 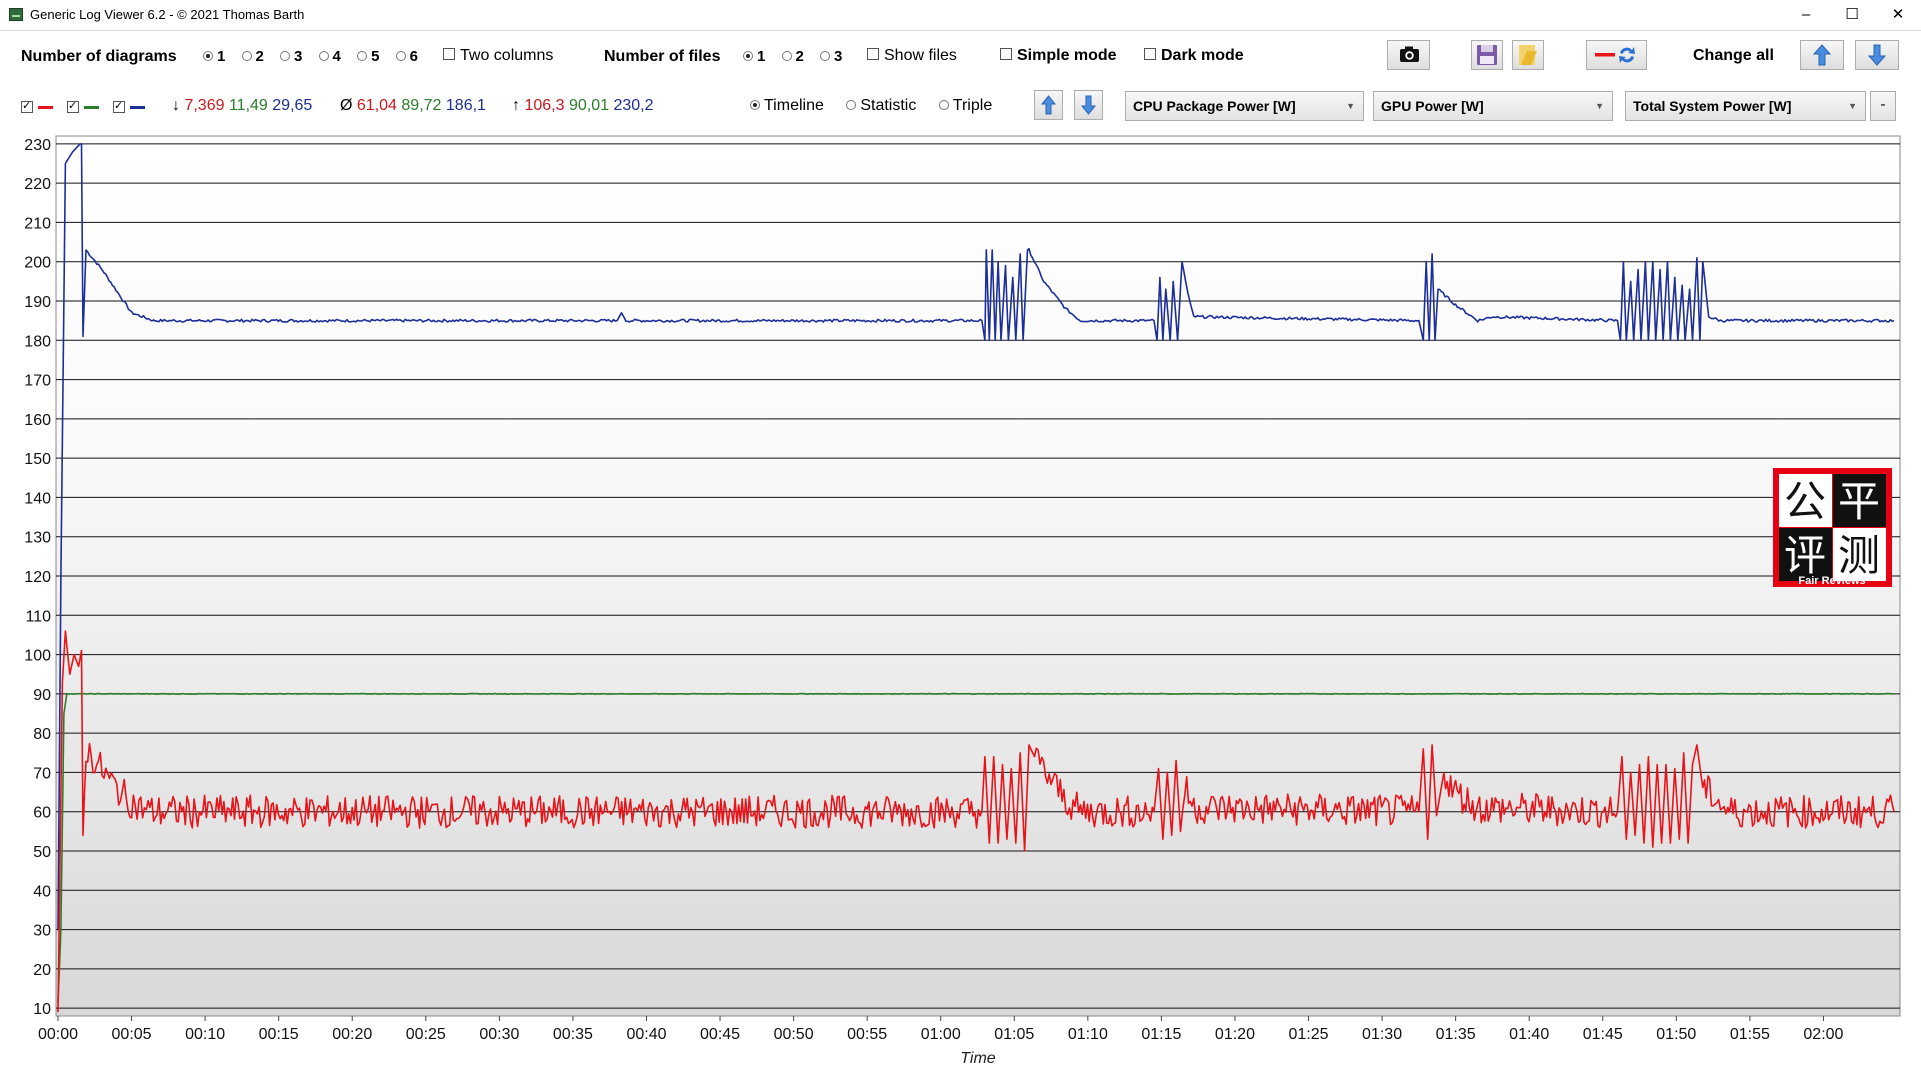 What do you see at coordinates (1898, 15) in the screenshot?
I see `close-button: ✕` at bounding box center [1898, 15].